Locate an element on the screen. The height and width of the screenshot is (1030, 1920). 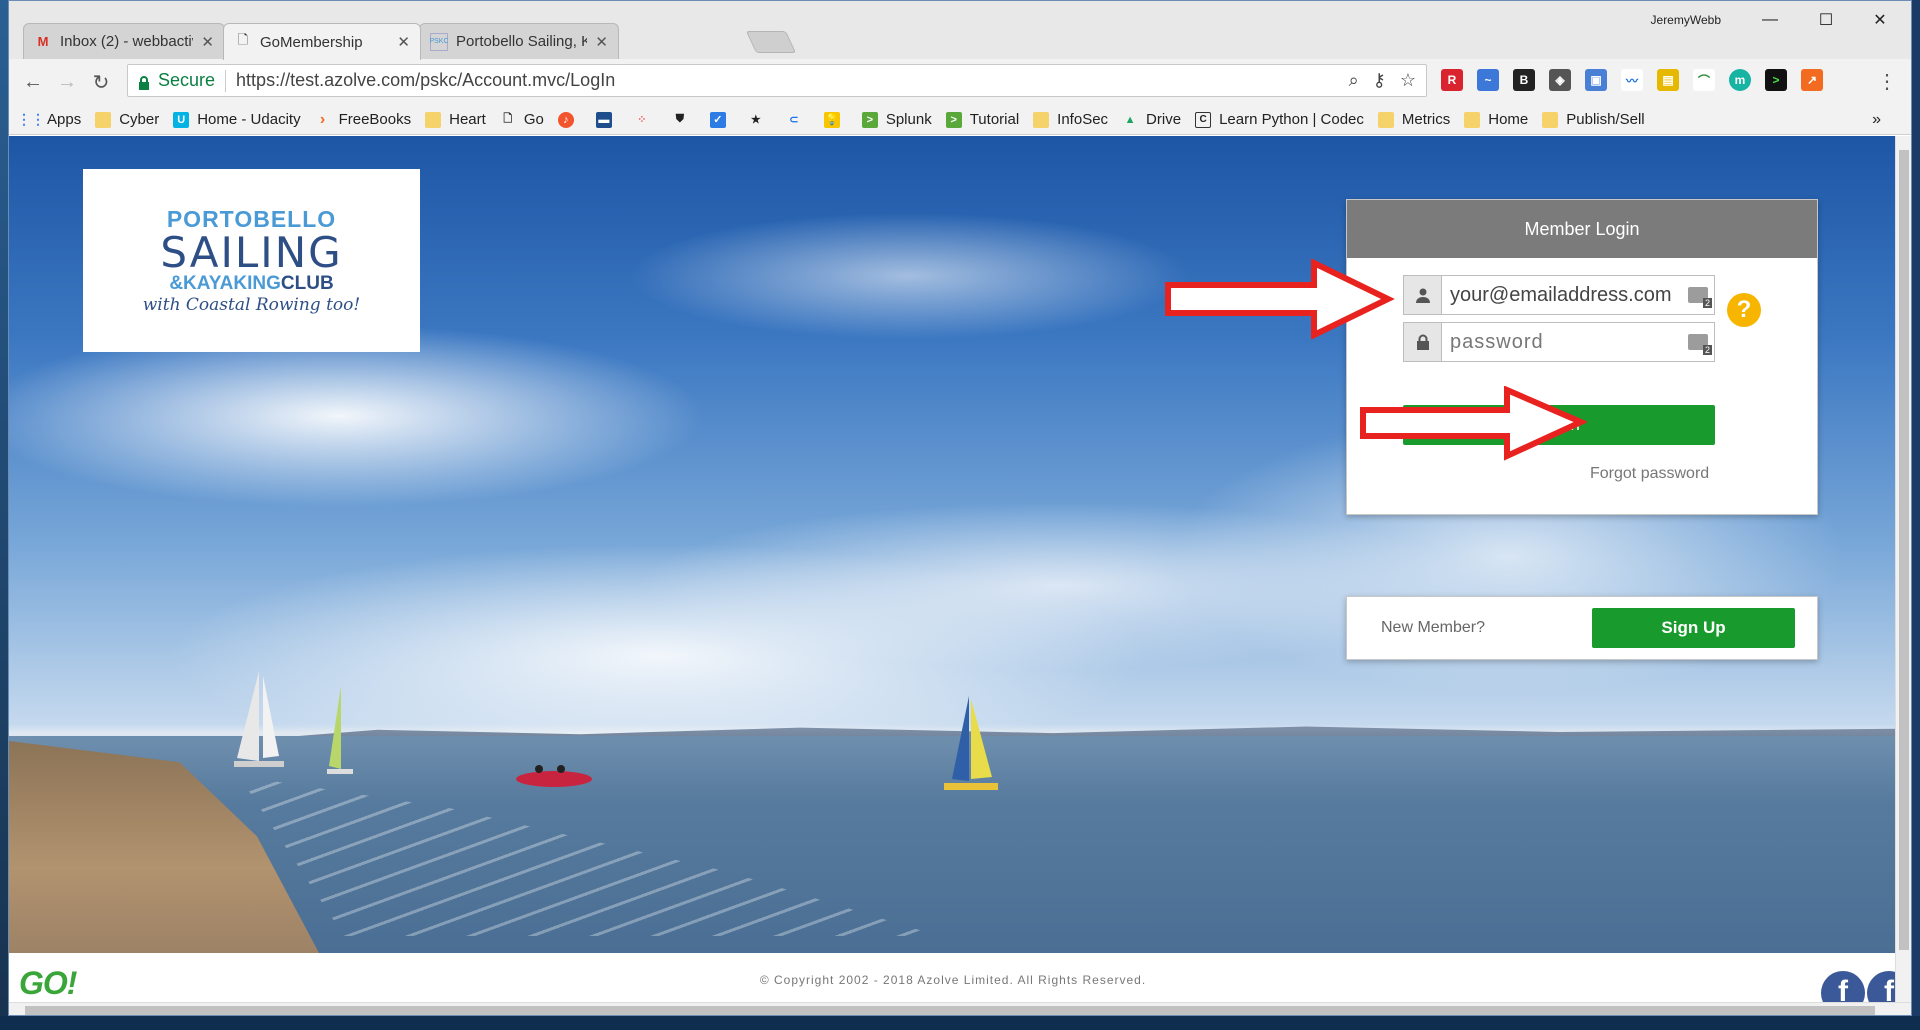
bookmark-link: ⊂ is located at coordinates (798, 120).